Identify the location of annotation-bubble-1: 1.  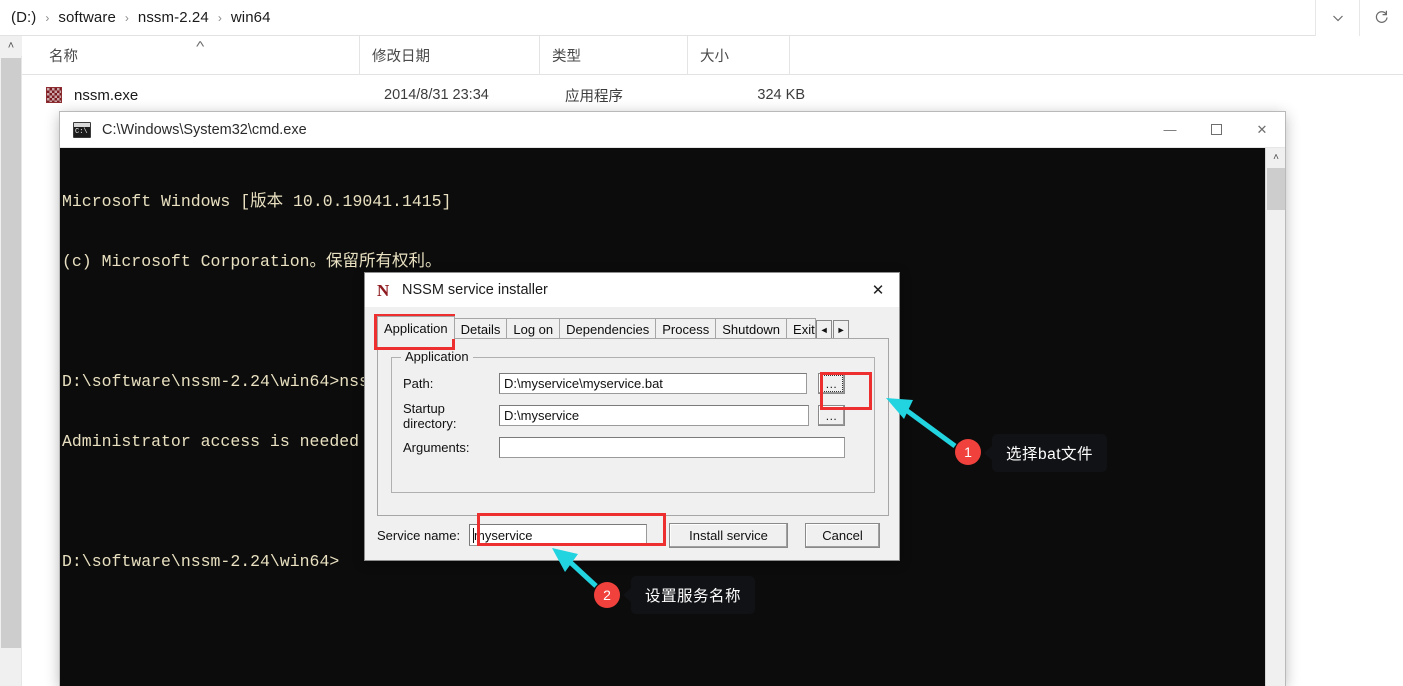
(968, 452).